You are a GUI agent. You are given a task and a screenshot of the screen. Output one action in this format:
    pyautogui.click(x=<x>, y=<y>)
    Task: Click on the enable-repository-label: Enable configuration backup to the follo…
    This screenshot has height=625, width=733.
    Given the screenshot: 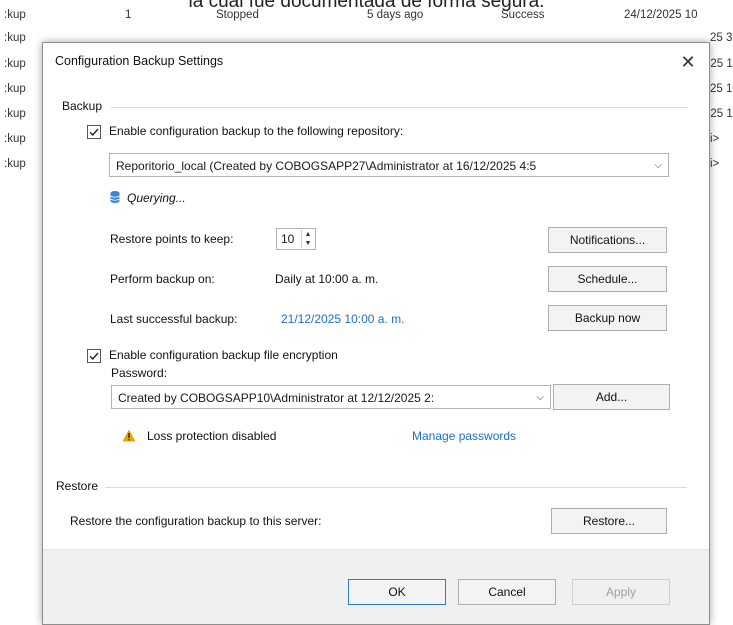 What is the action you would take?
    pyautogui.click(x=256, y=131)
    